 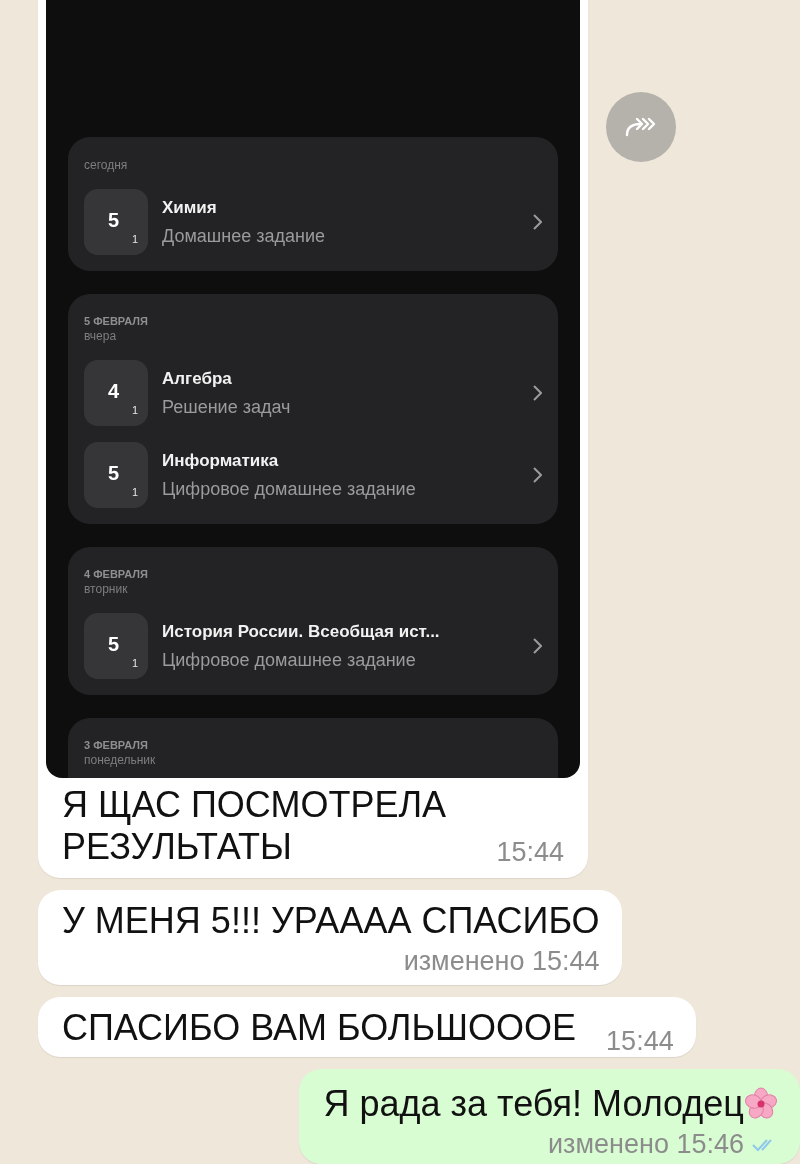 What do you see at coordinates (190, 207) in the screenshot?
I see `subject-name: Химия` at bounding box center [190, 207].